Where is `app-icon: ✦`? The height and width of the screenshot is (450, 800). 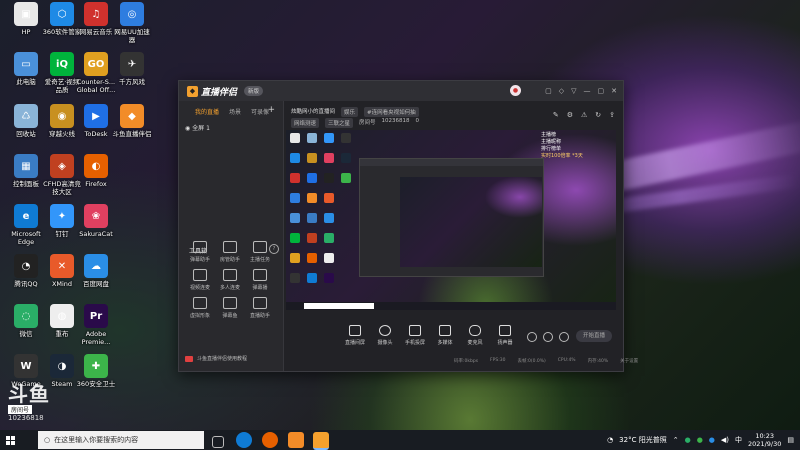 app-icon: ✦ is located at coordinates (62, 216).